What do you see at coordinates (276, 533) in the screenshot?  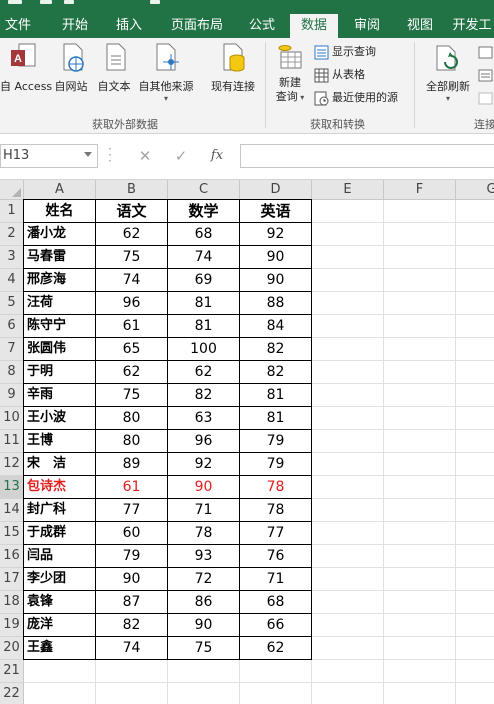 I see `cell-d15: 77` at bounding box center [276, 533].